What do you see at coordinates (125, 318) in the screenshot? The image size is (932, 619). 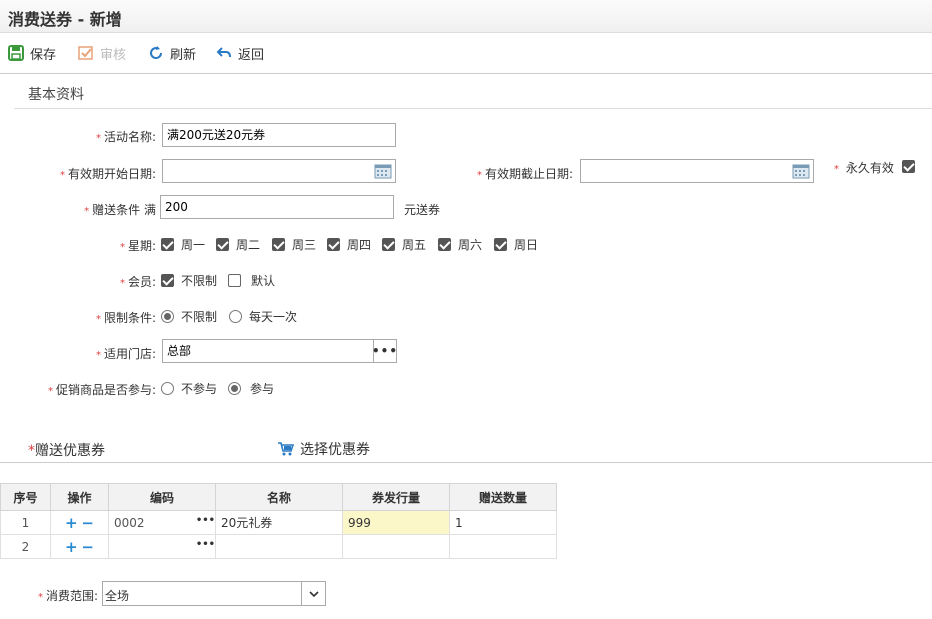 I see `limit-label: * 限制条件:` at bounding box center [125, 318].